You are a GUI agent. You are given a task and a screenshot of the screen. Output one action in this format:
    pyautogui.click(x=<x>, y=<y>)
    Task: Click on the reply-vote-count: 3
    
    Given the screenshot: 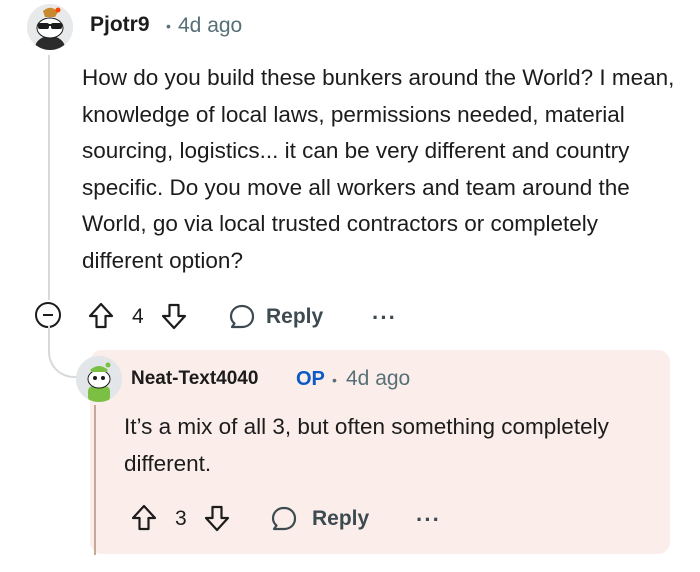 What is the action you would take?
    pyautogui.click(x=181, y=518)
    